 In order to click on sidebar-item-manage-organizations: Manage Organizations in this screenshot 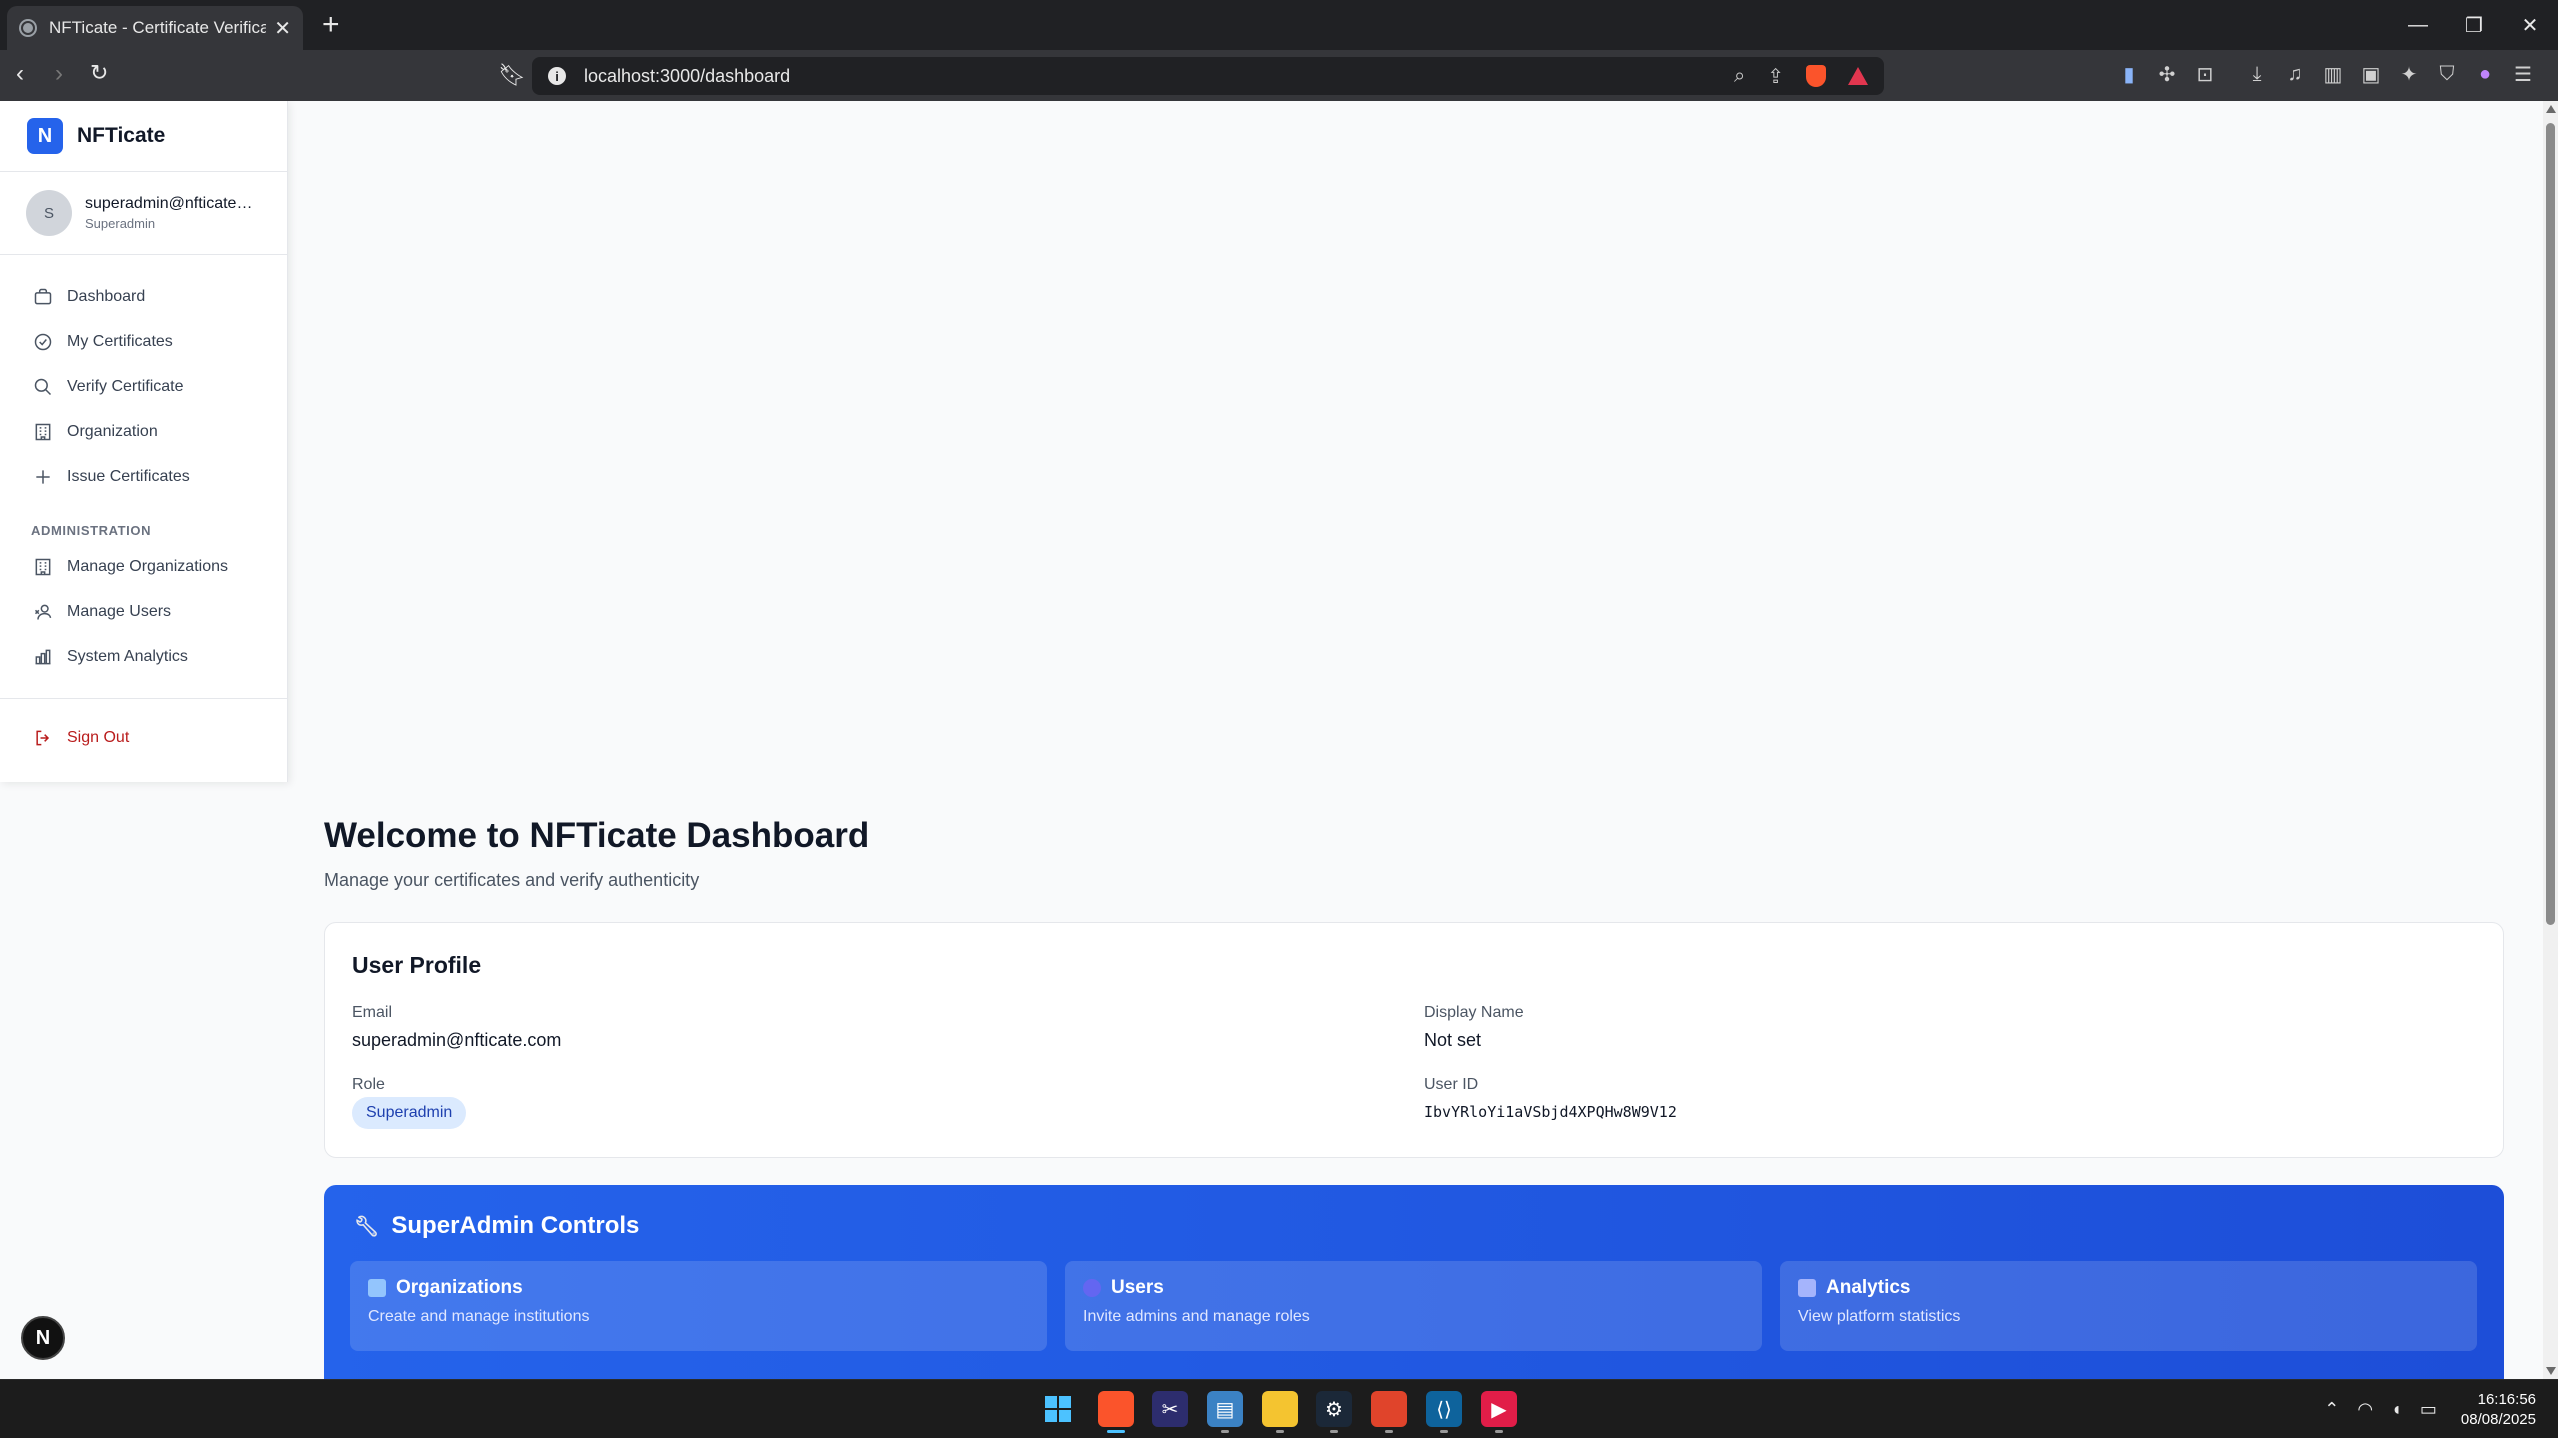, I will do `click(143, 566)`.